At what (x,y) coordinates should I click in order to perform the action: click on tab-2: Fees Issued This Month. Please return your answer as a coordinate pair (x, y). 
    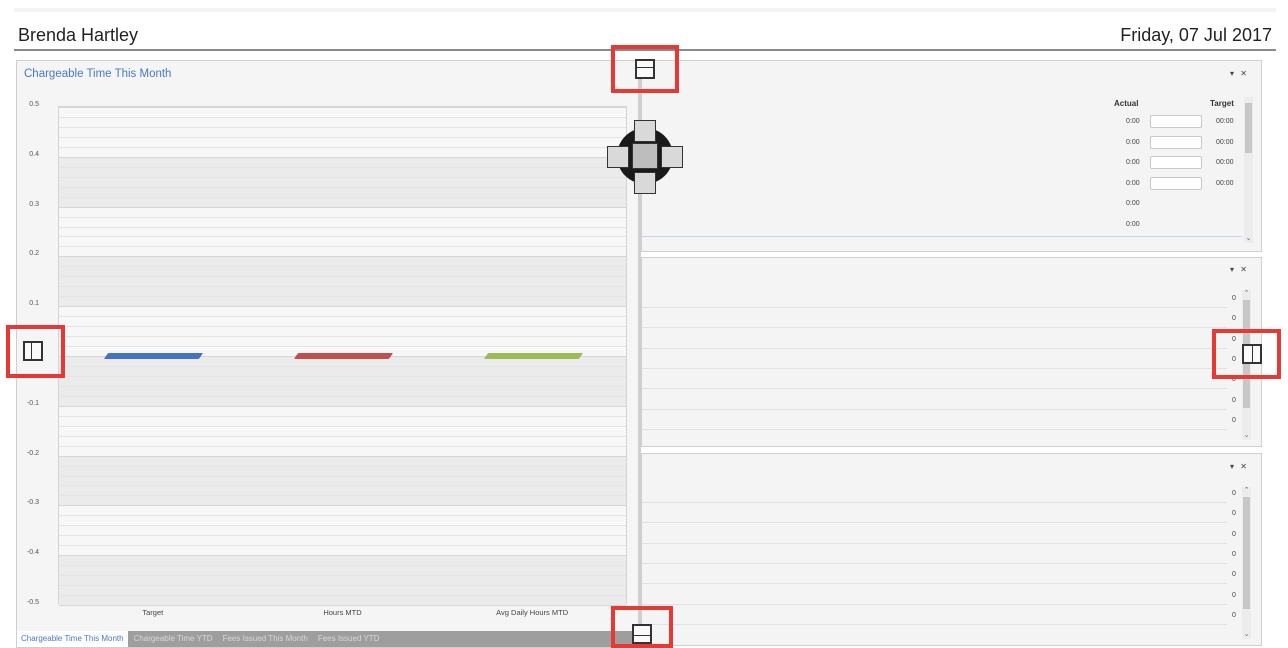
    Looking at the image, I should click on (265, 639).